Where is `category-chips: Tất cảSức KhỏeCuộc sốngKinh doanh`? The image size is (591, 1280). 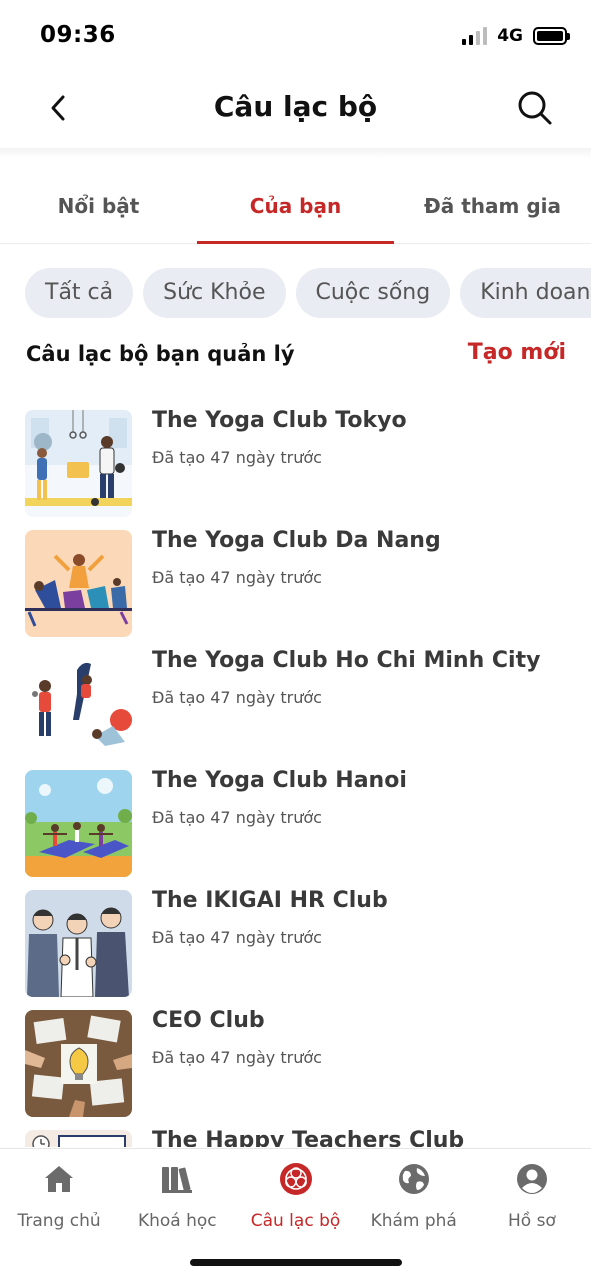 category-chips: Tất cảSức KhỏeCuộc sốngKinh doanh is located at coordinates (308, 293).